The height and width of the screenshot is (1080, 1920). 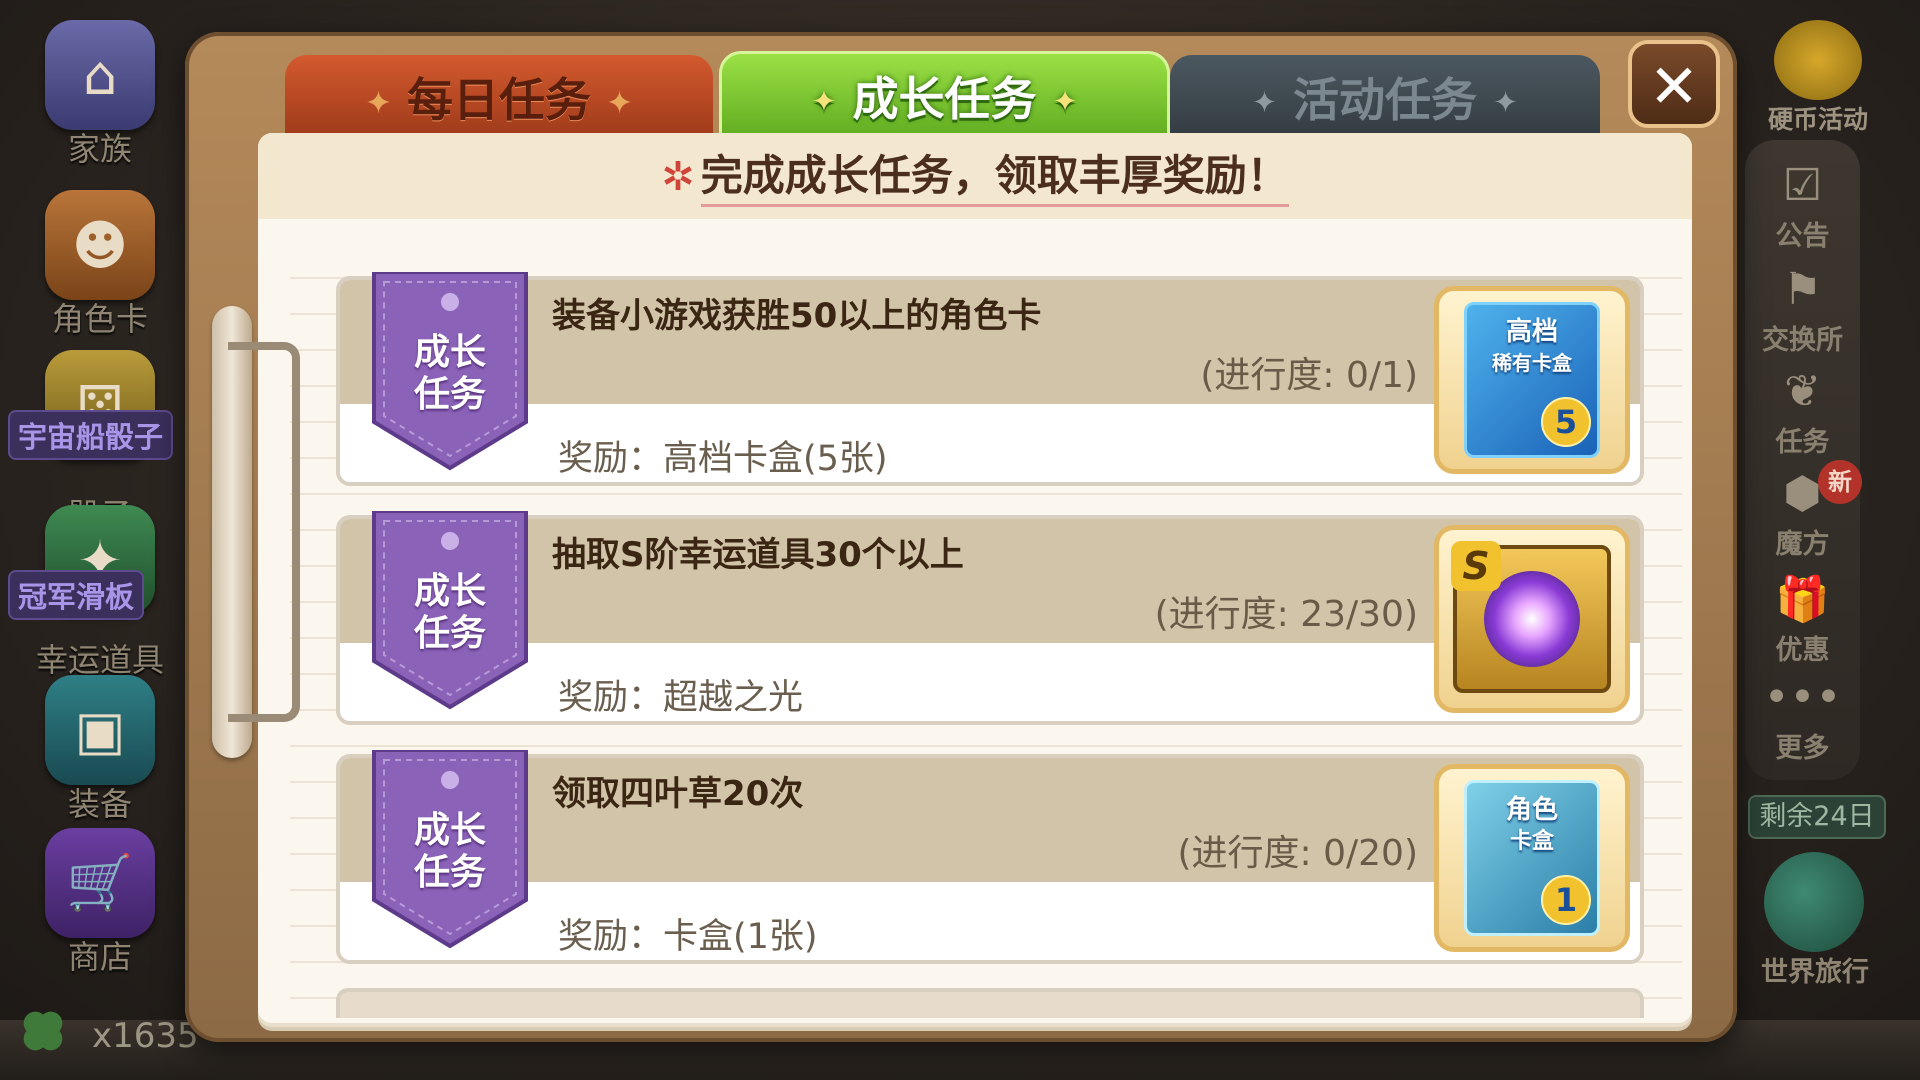 I want to click on coin-icon, so click(x=1818, y=60).